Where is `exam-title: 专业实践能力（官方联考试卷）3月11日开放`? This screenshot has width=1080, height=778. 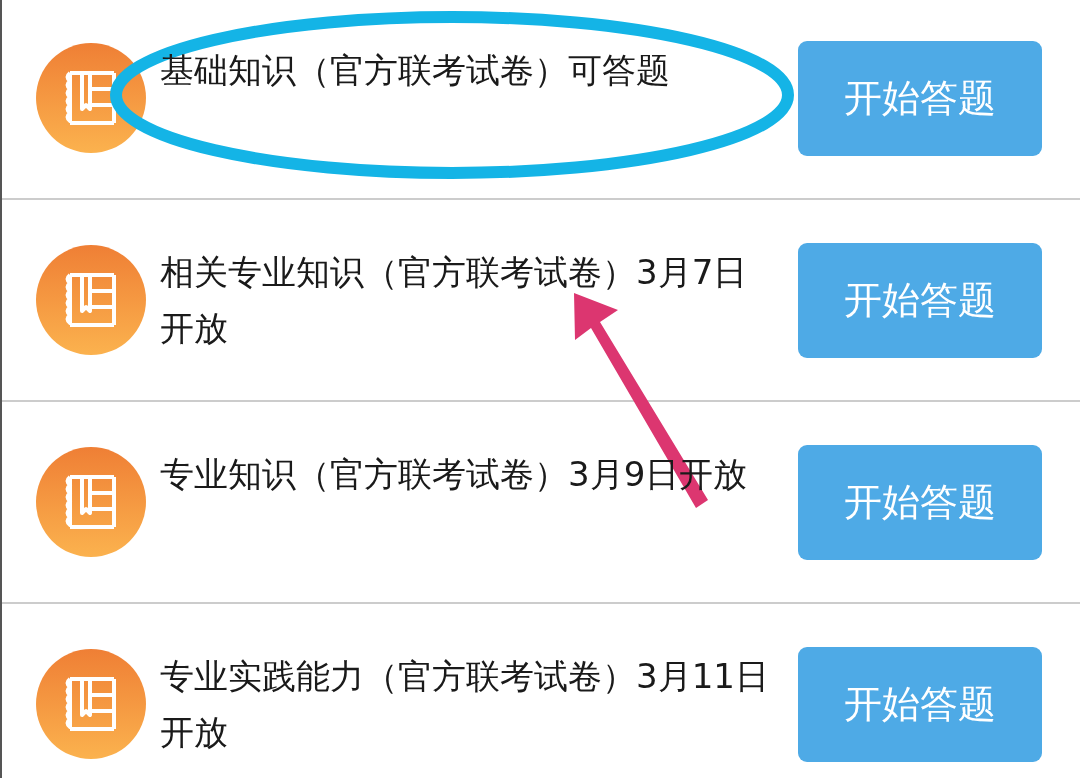
exam-title: 专业实践能力（官方联考试卷）3月11日开放 is located at coordinates (465, 704).